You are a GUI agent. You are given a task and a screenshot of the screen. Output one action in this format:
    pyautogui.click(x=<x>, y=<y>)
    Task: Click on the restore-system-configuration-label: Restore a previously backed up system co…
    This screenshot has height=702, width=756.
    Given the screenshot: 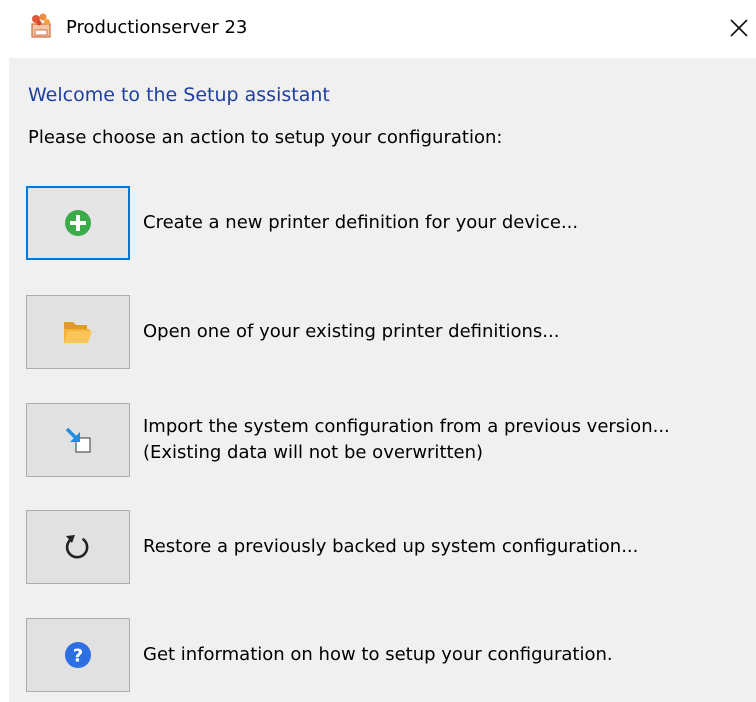 What is the action you would take?
    pyautogui.click(x=390, y=547)
    